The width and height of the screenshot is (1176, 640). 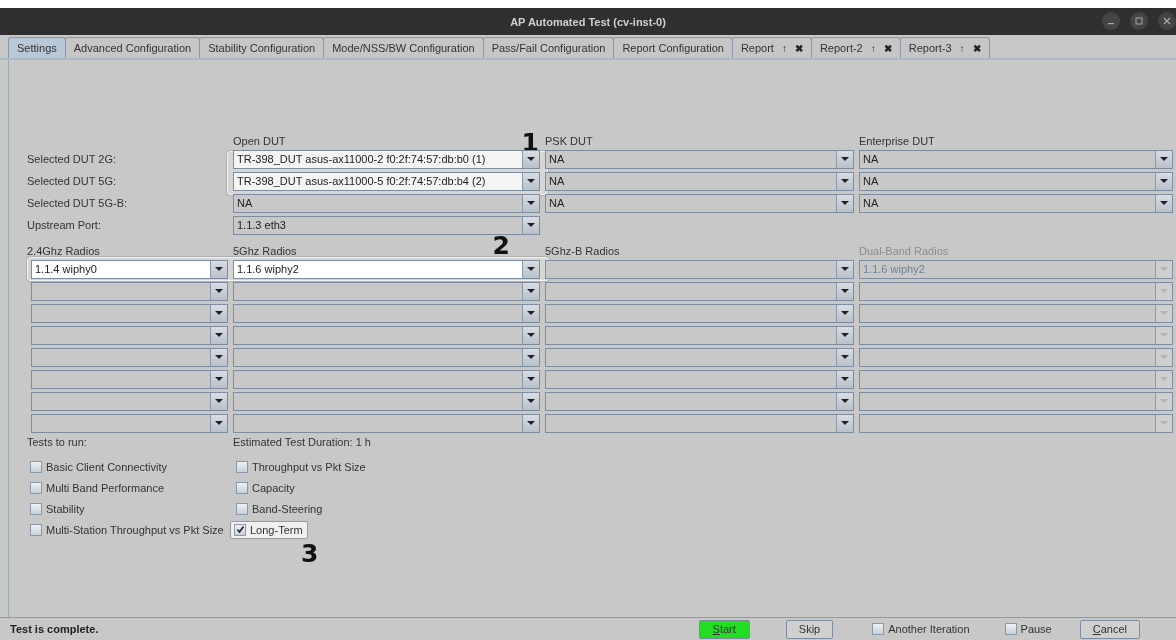 I want to click on checkbox: Capacity, so click(x=266, y=487).